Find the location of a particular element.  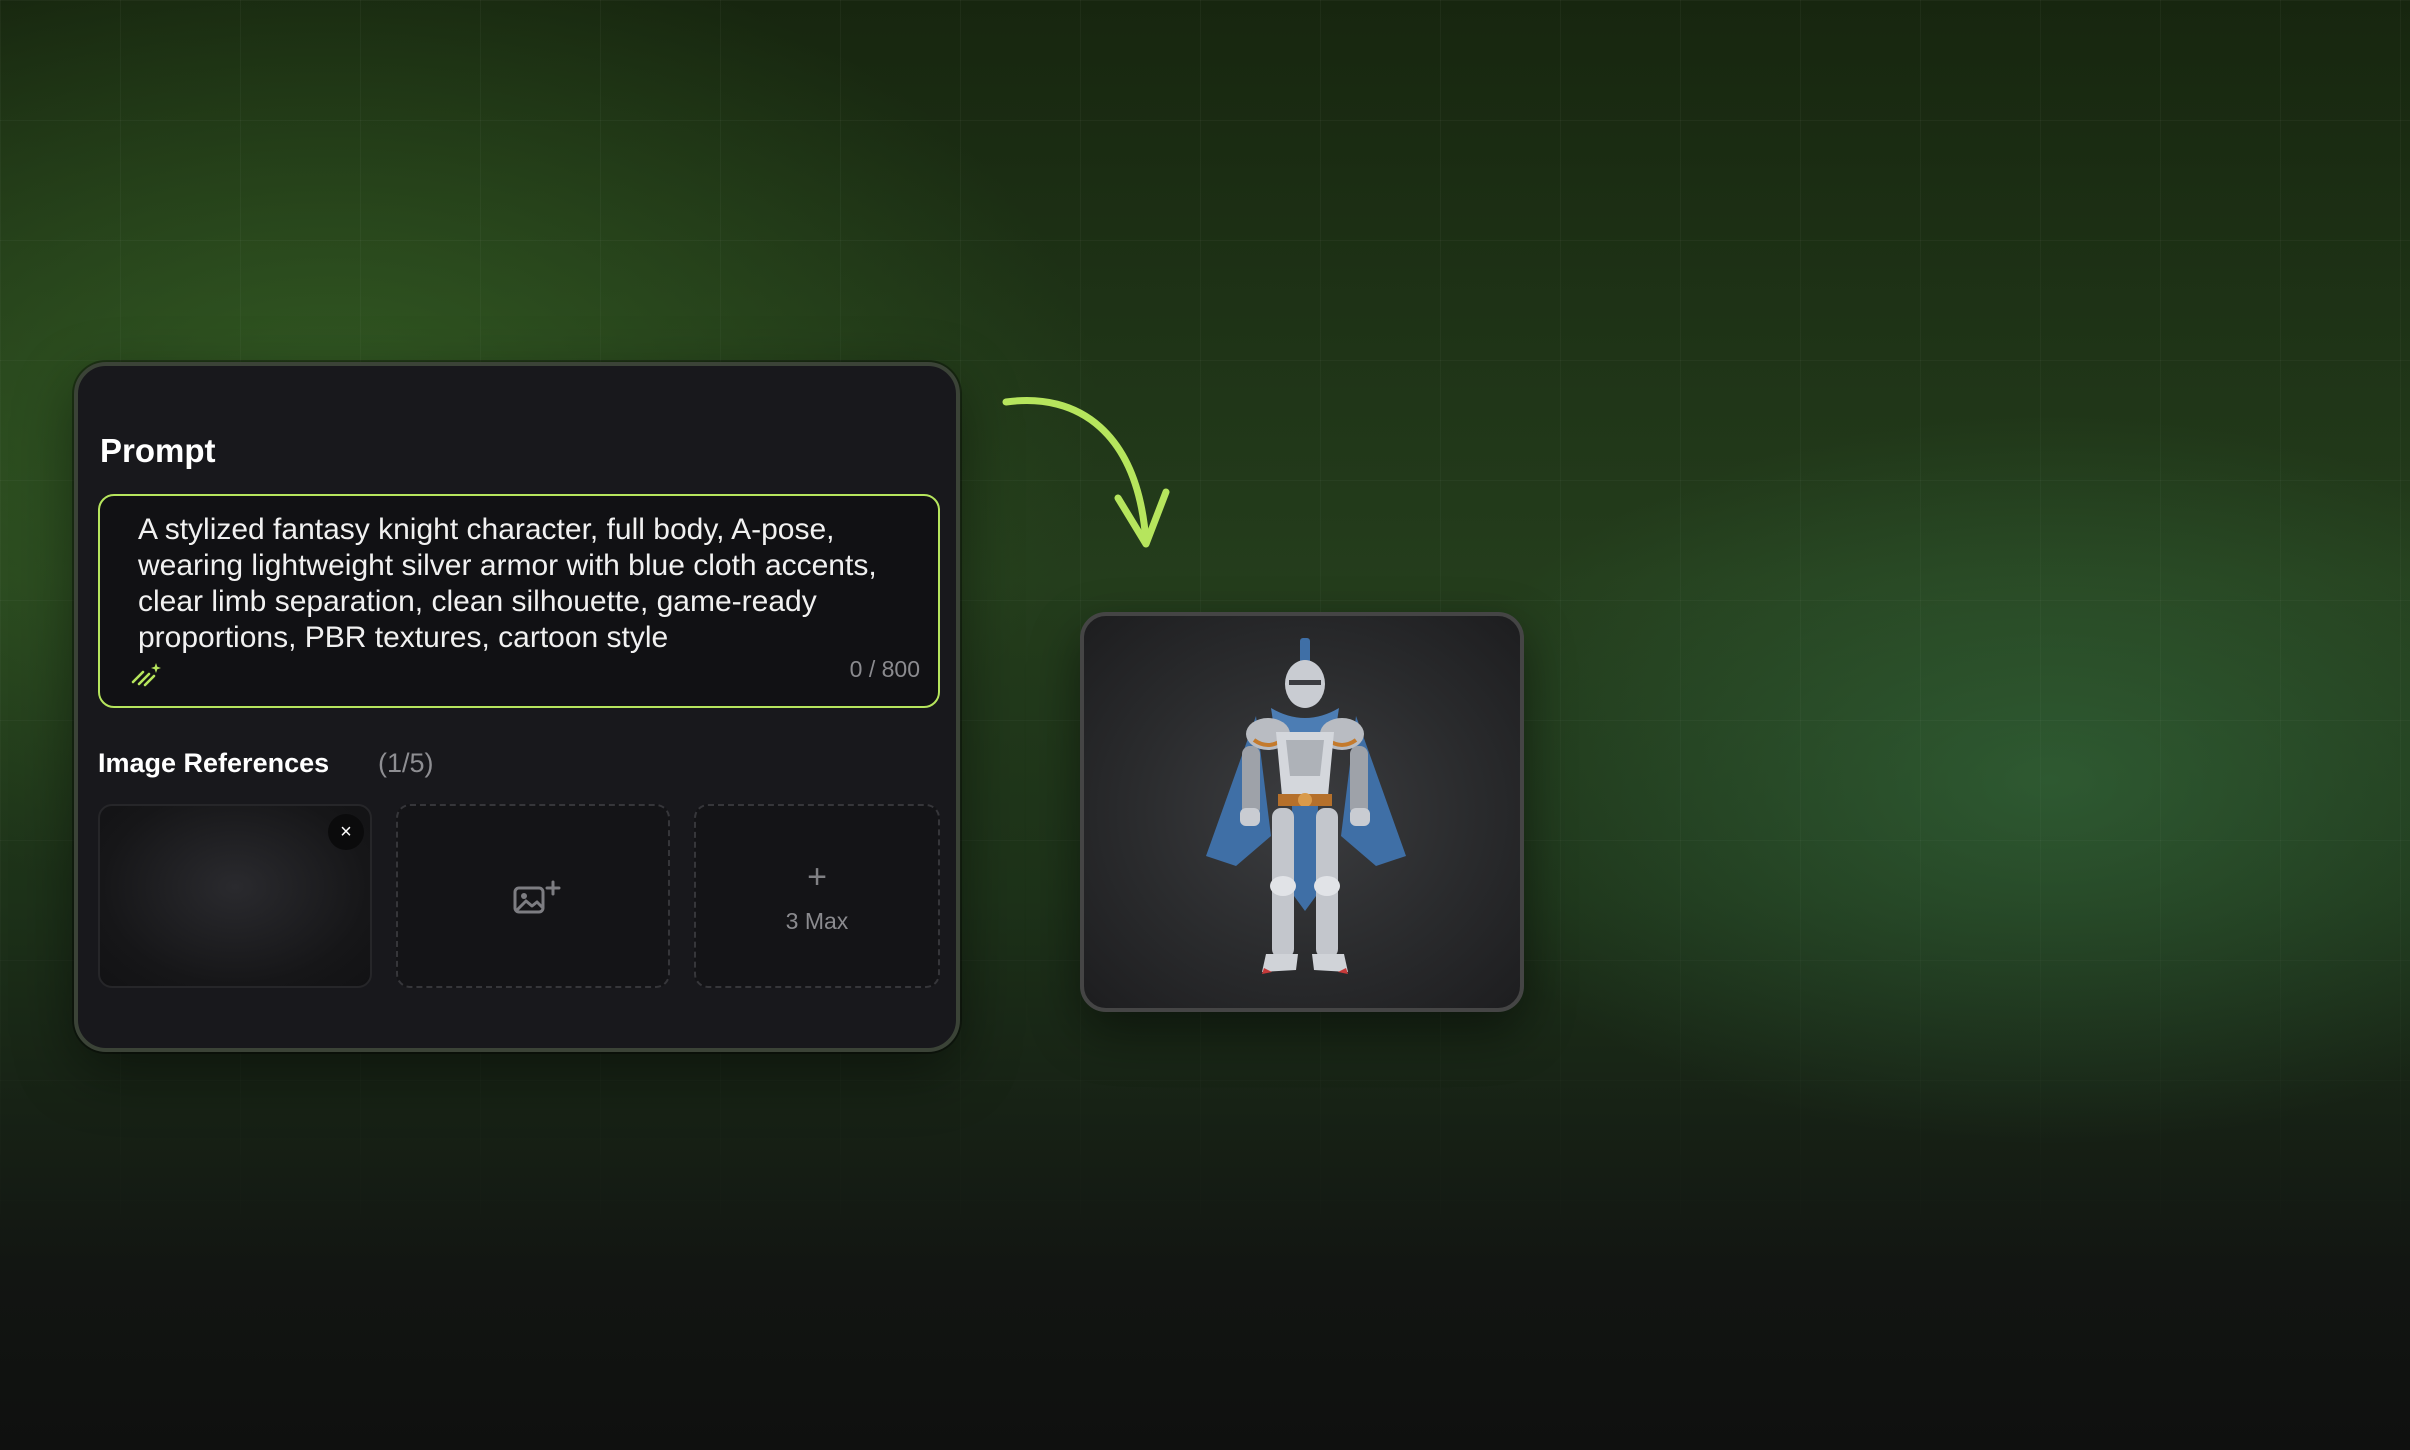

close-icon: × is located at coordinates (346, 832).